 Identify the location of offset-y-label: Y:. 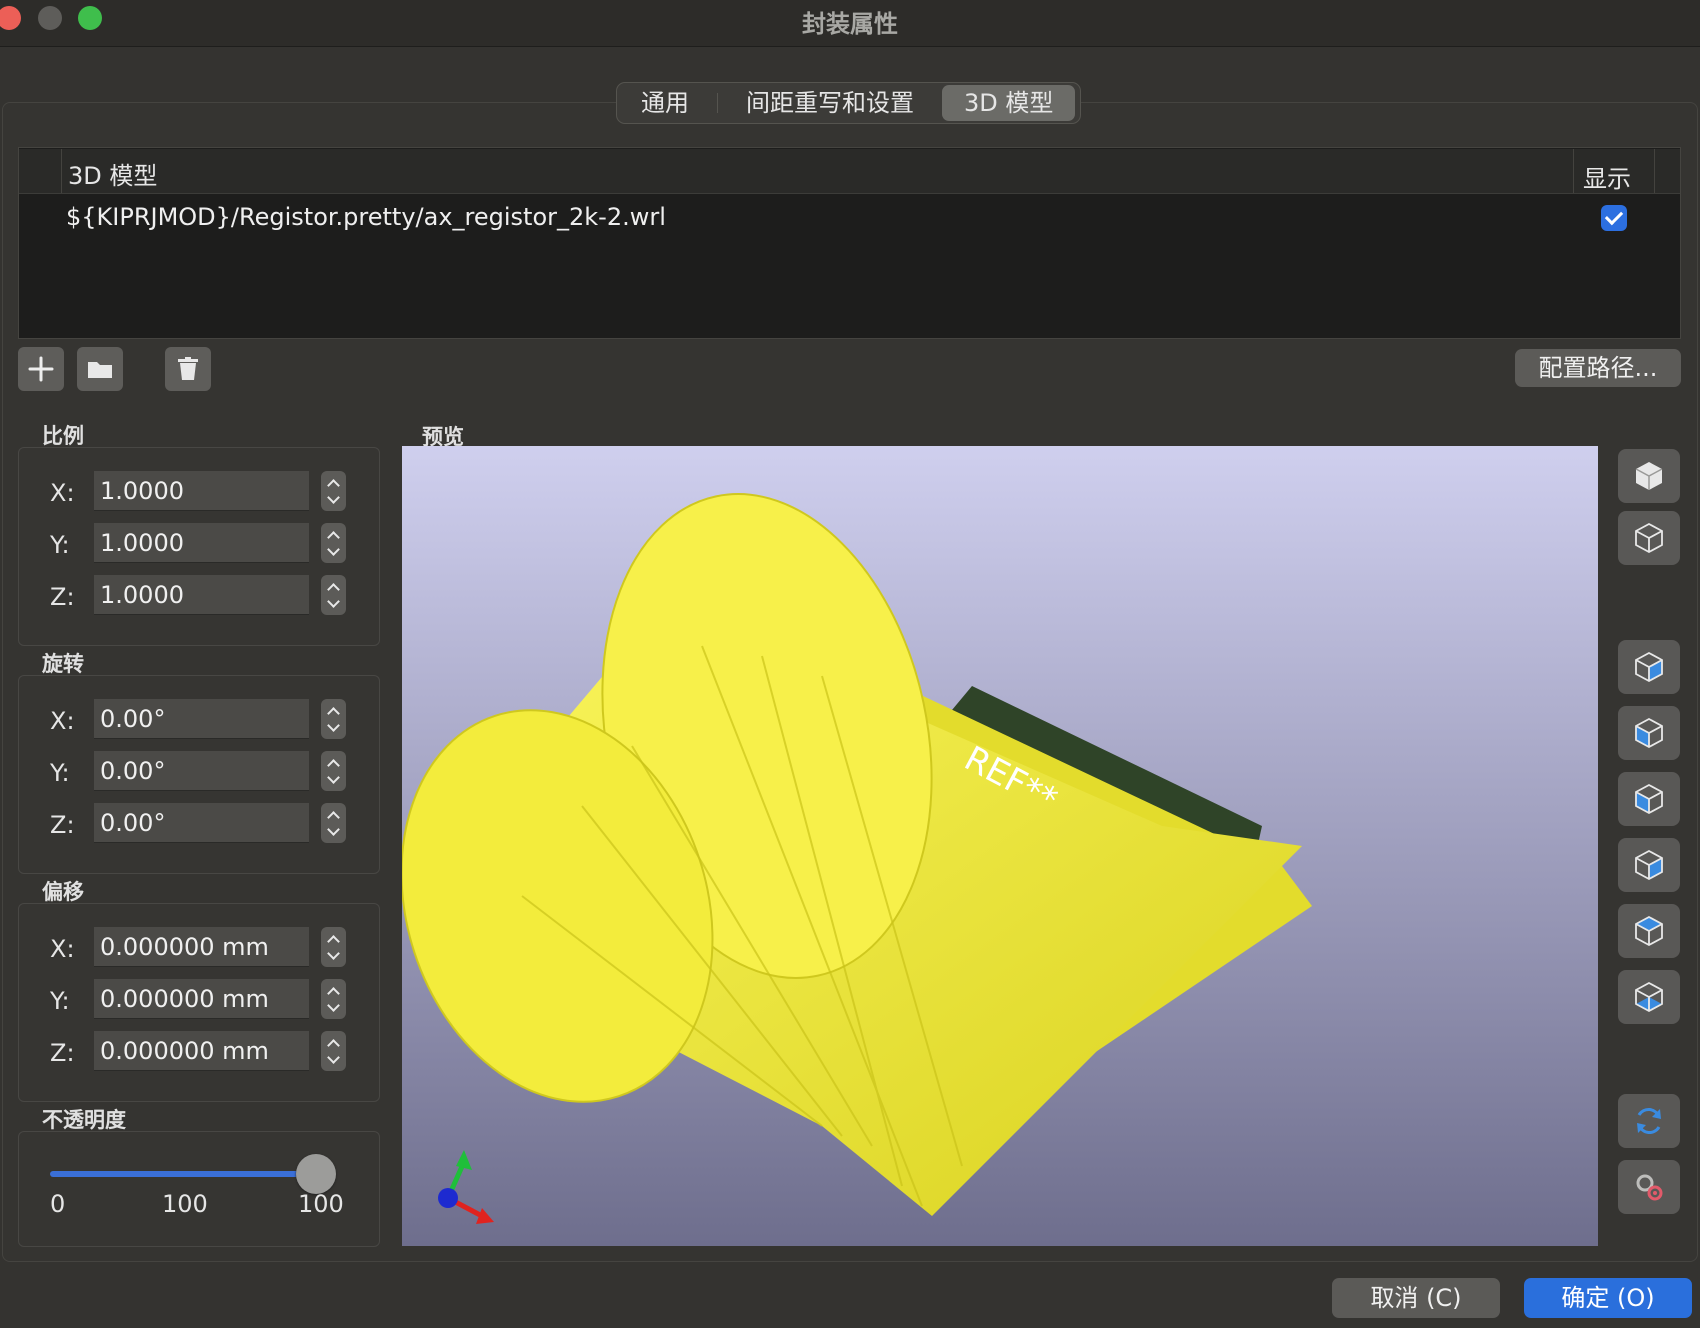
(60, 1001).